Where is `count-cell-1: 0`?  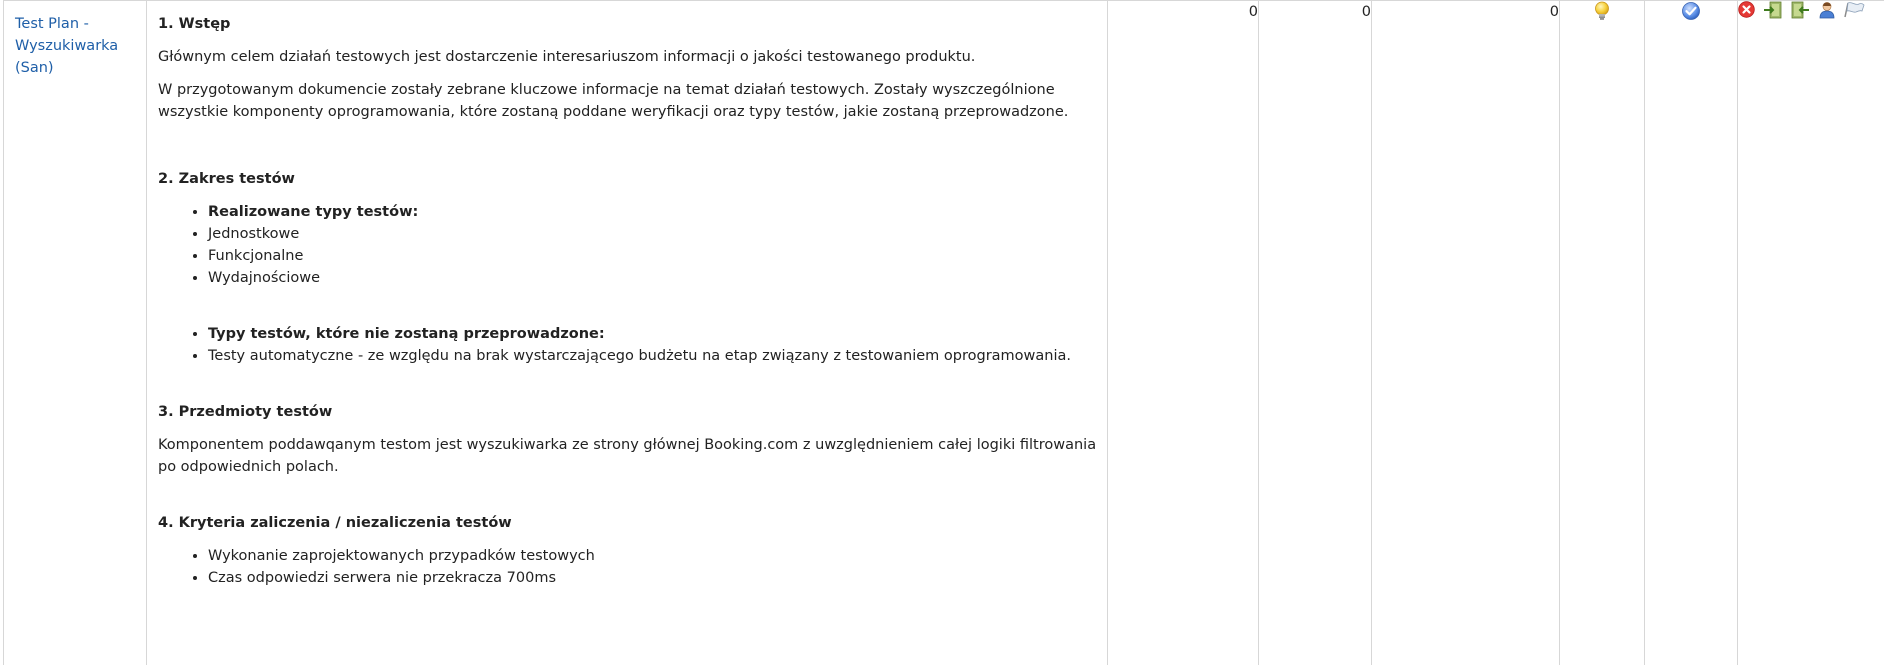 count-cell-1: 0 is located at coordinates (1183, 332).